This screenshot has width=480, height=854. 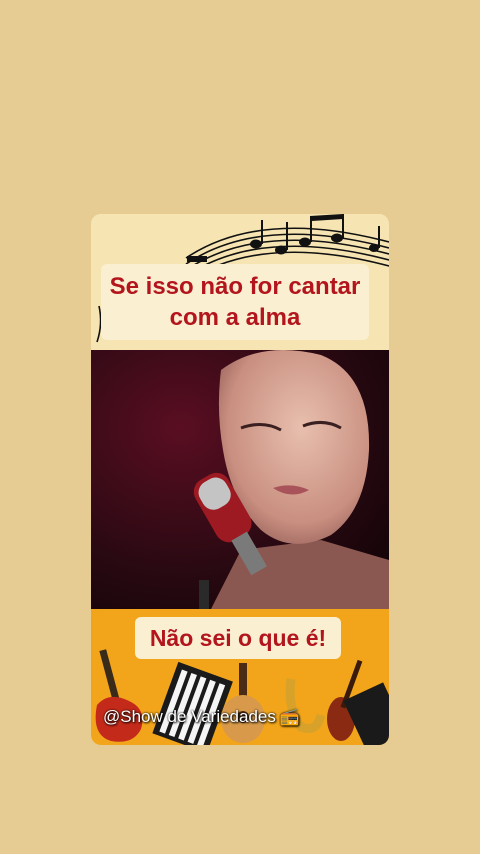 I want to click on radio-icon: 📻, so click(x=289, y=717).